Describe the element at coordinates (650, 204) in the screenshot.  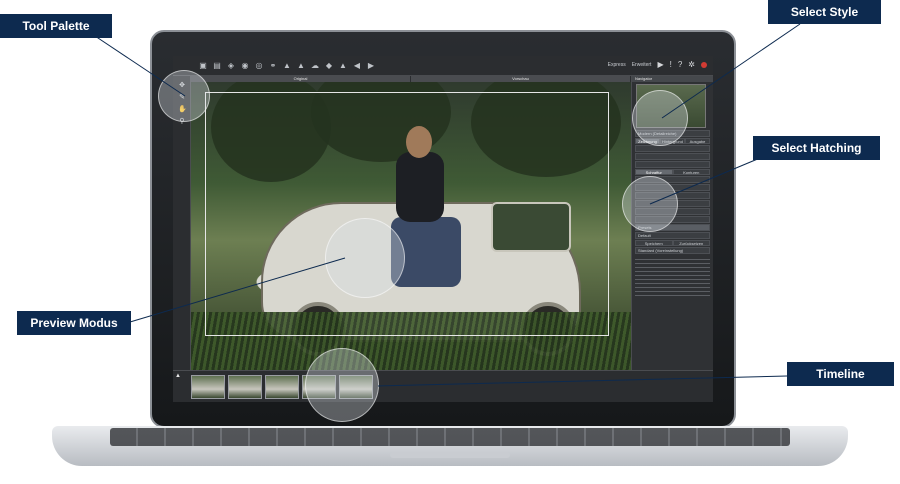
I see `highlight-circle-hatching` at that location.